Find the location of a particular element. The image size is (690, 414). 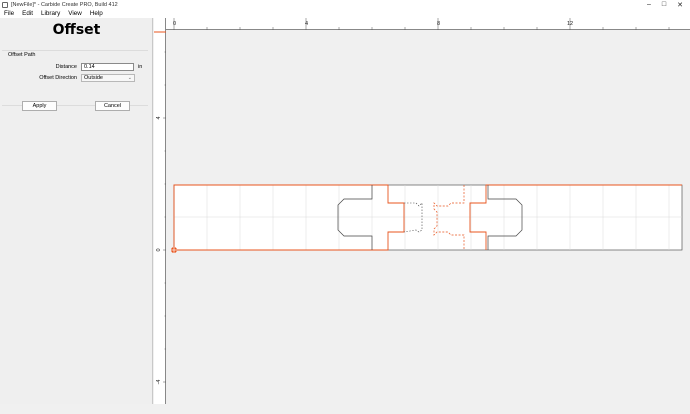

minimize-button: – is located at coordinates (649, 4).